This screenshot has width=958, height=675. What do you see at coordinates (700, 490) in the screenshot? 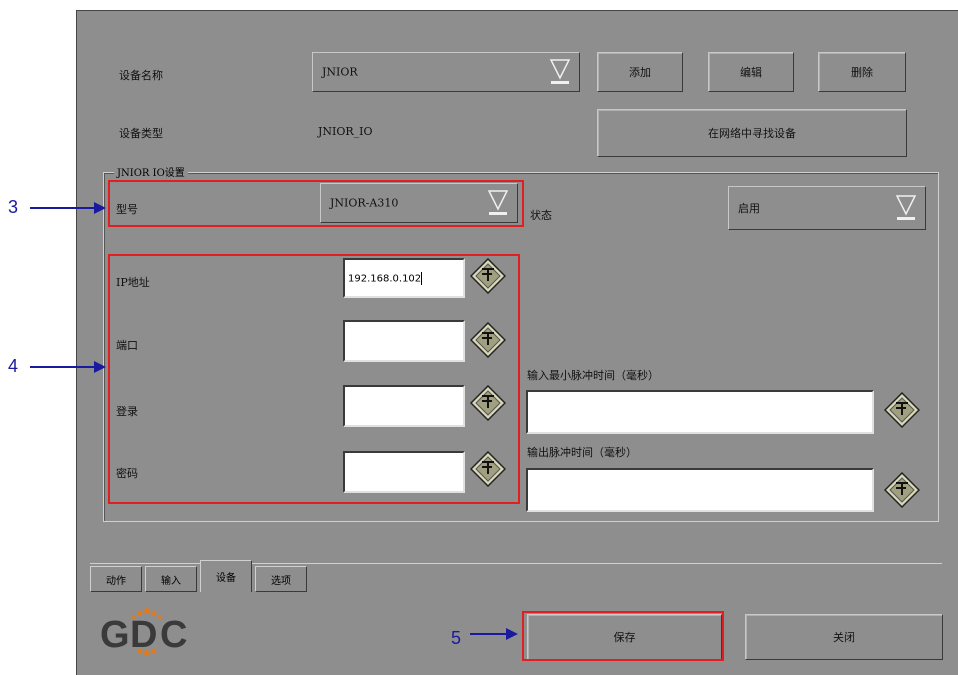
I see `output-pulse-field` at bounding box center [700, 490].